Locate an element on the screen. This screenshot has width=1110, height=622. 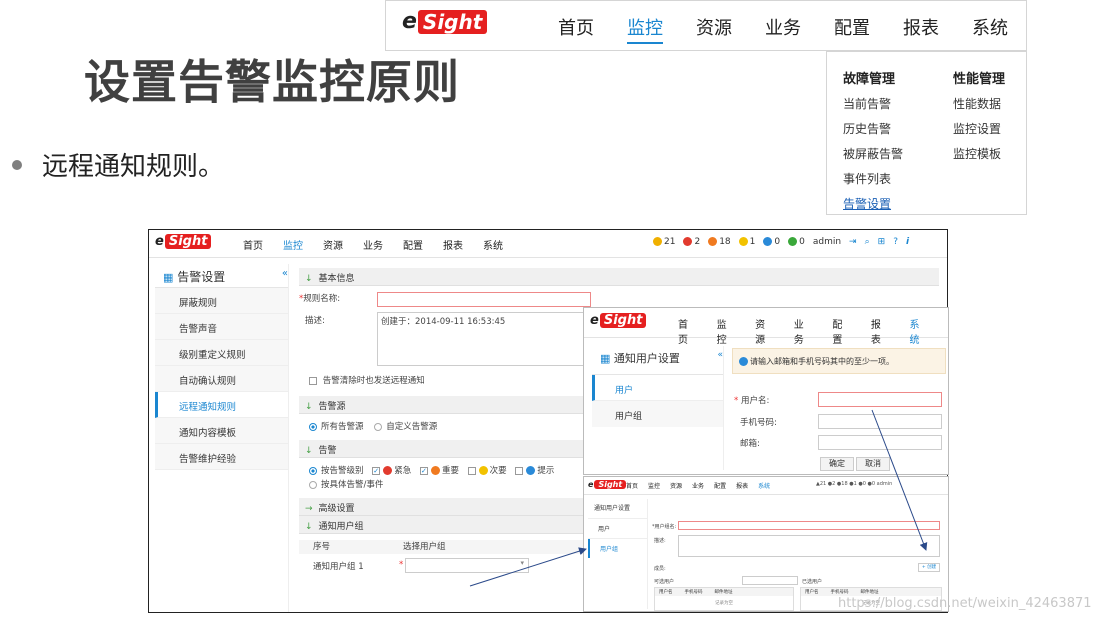
username-label: 用户名: is located at coordinates (755, 401).